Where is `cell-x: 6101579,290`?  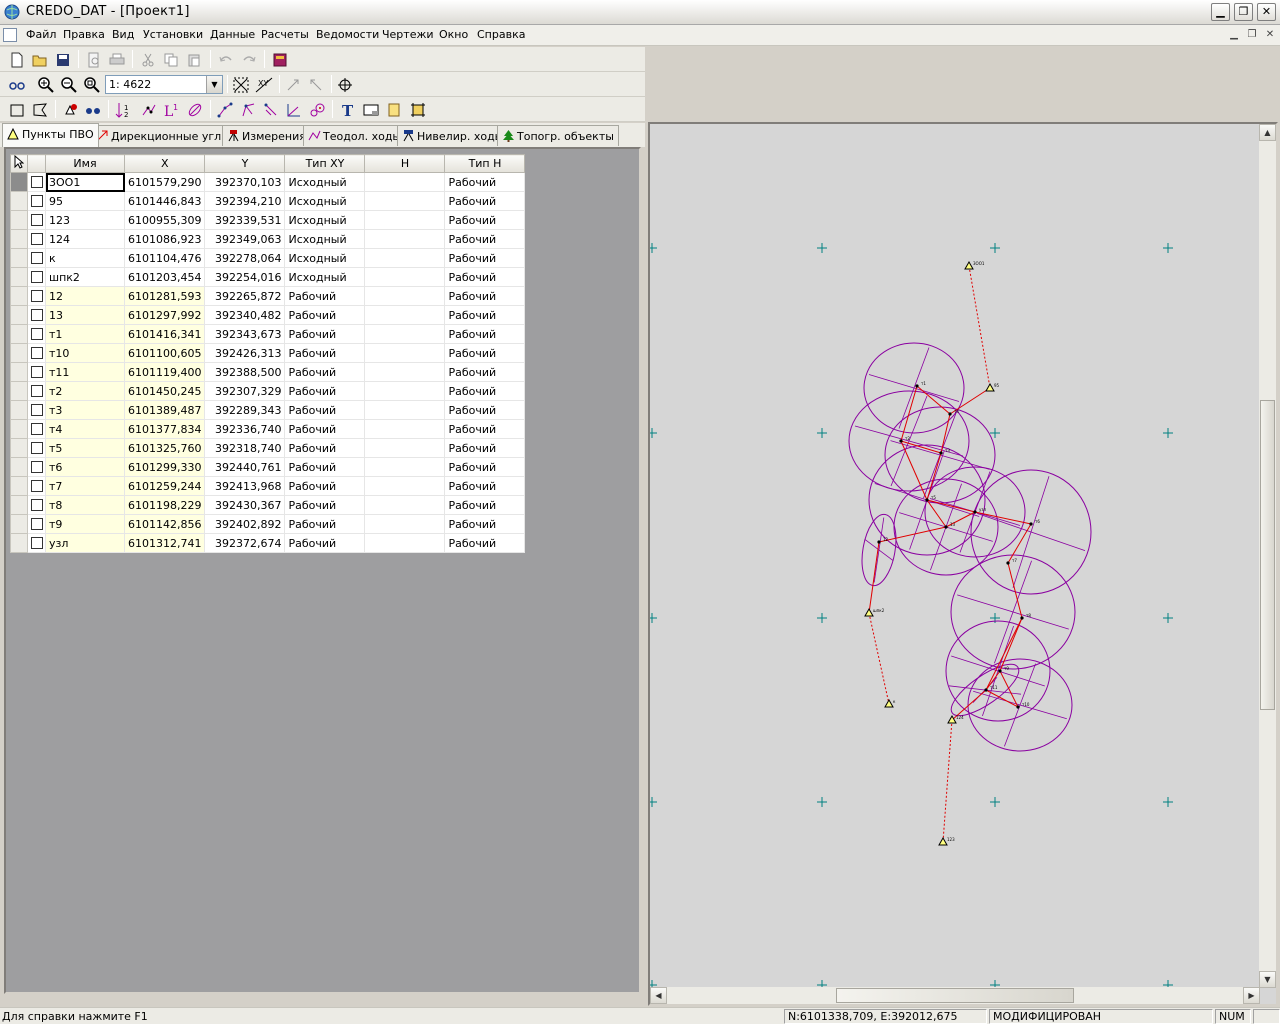 cell-x: 6101579,290 is located at coordinates (164, 182).